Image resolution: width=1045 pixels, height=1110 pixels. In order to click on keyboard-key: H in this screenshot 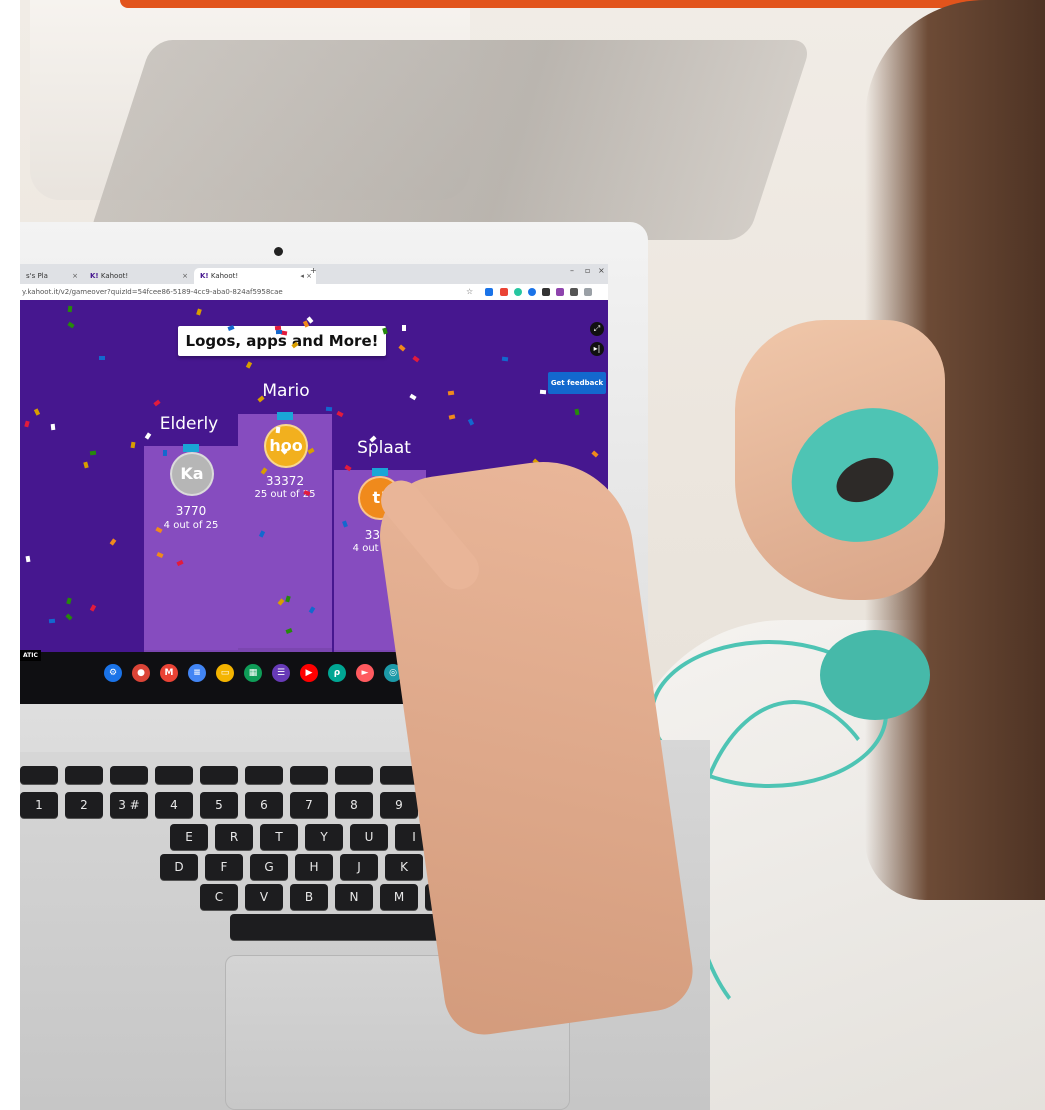, I will do `click(314, 867)`.